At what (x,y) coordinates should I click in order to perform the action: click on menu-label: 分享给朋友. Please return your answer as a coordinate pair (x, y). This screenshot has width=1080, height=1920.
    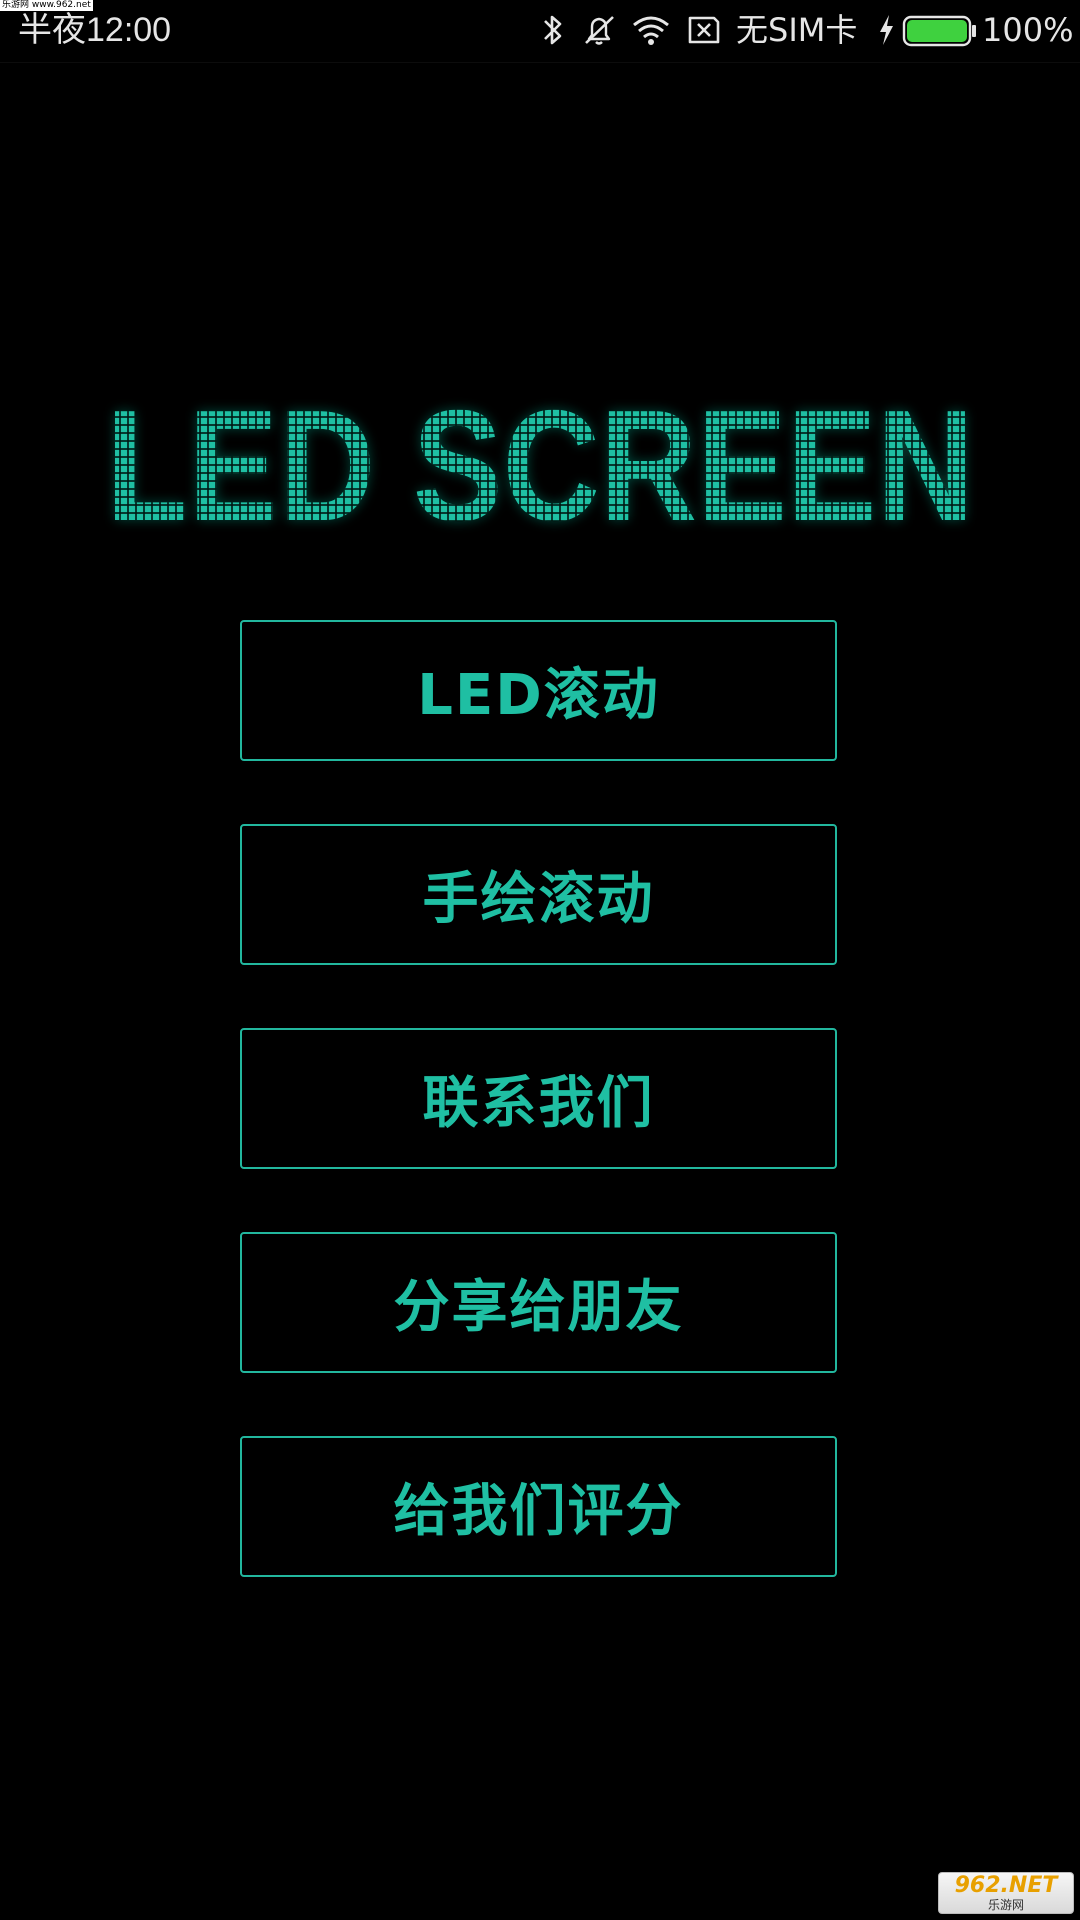
    Looking at the image, I should click on (538, 1307).